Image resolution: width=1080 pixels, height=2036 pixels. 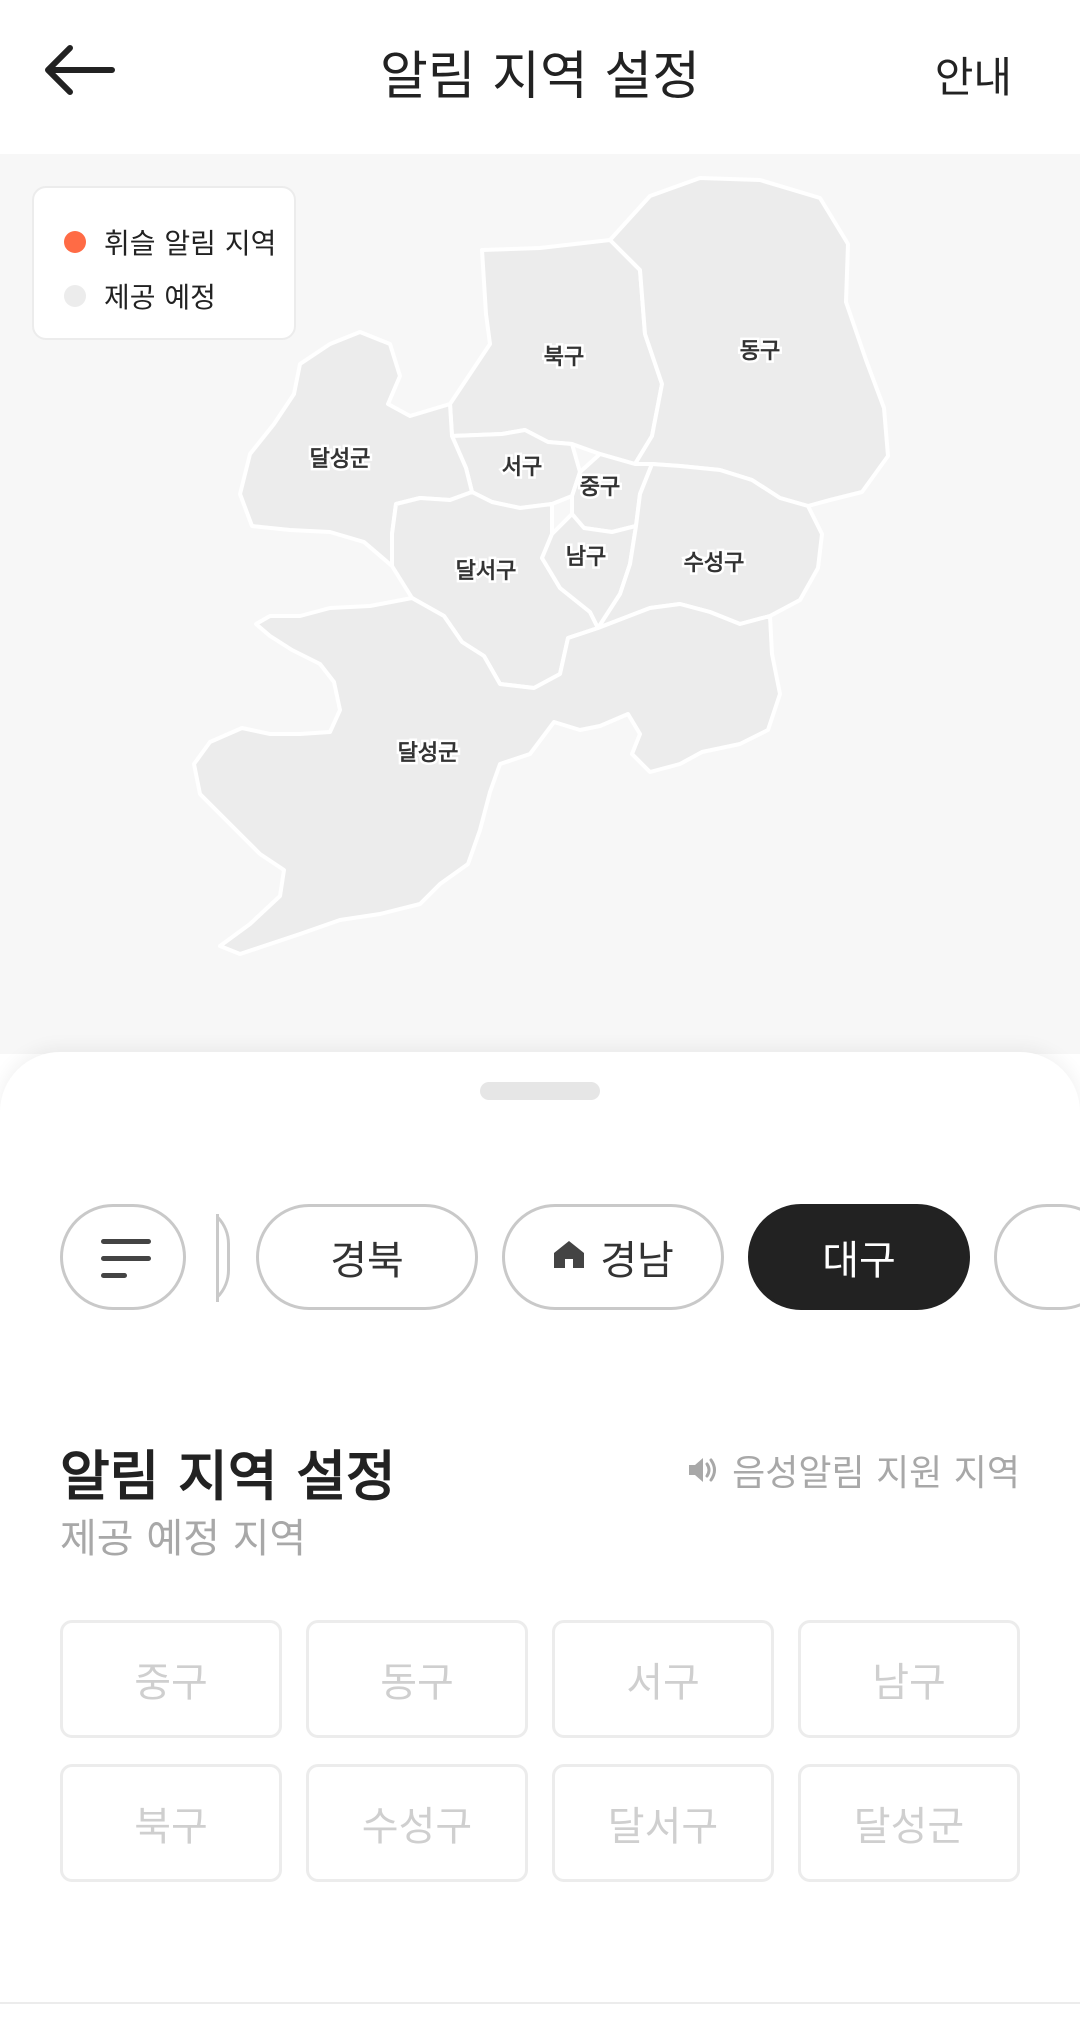 What do you see at coordinates (217, 1258) in the screenshot?
I see `tab-divider` at bounding box center [217, 1258].